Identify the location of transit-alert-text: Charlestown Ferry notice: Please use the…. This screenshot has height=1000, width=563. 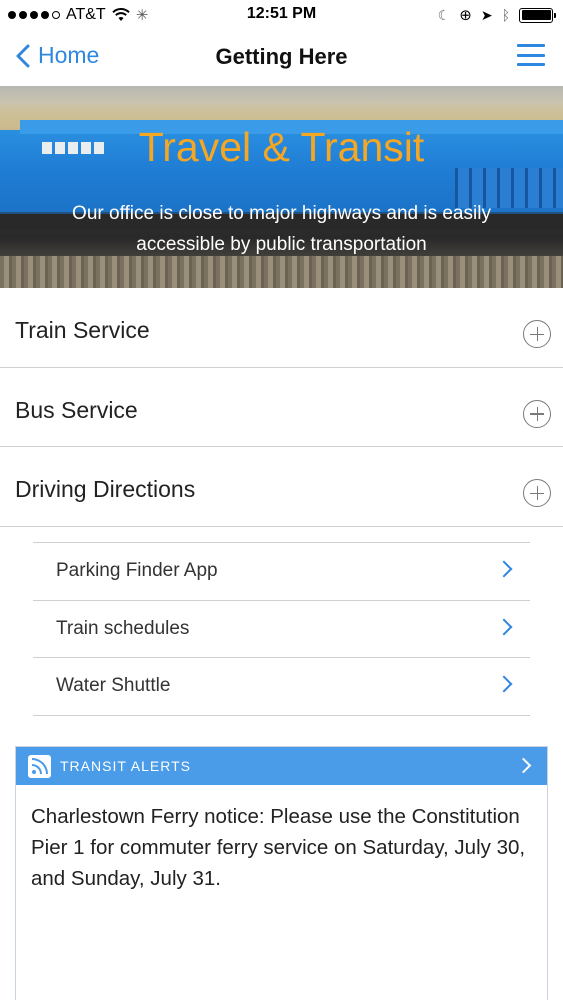
(278, 847).